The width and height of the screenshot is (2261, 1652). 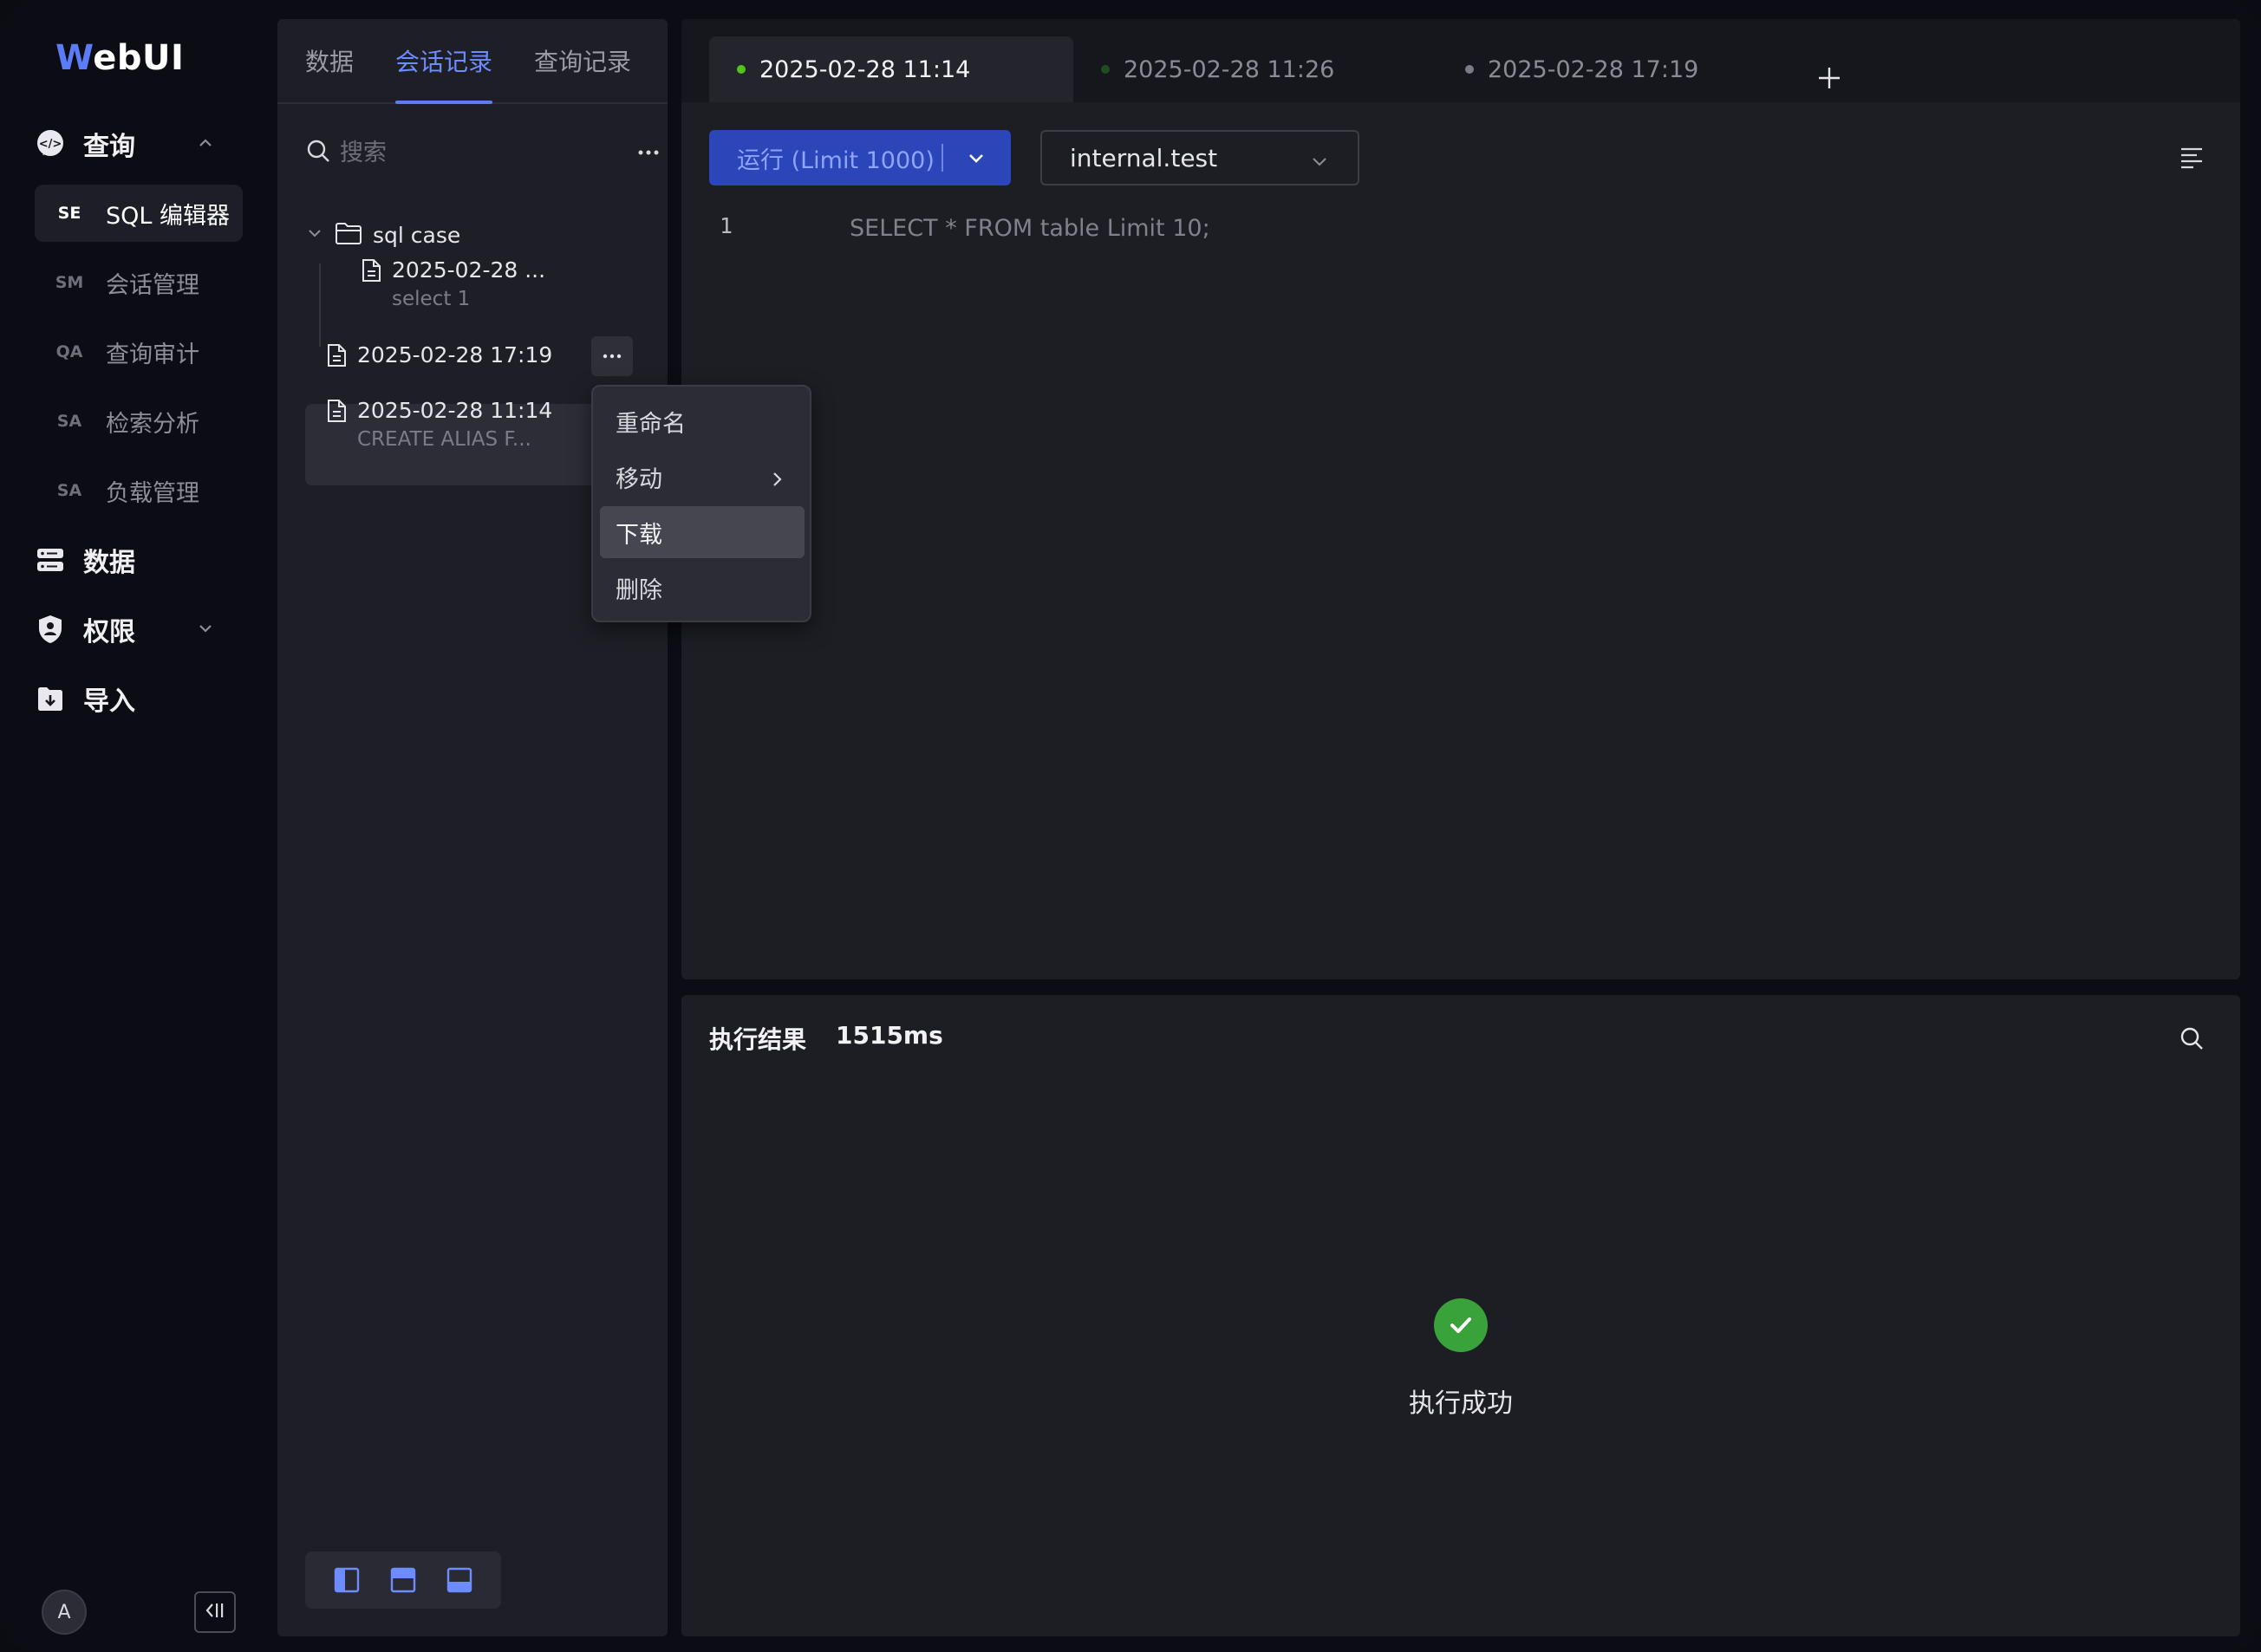 I want to click on layout-top-panel-icon, so click(x=403, y=1580).